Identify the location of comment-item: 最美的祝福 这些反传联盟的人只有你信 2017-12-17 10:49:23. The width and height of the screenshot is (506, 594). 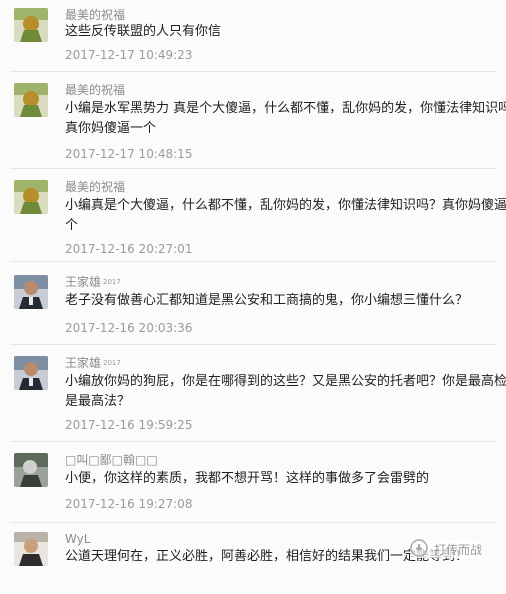
(253, 36).